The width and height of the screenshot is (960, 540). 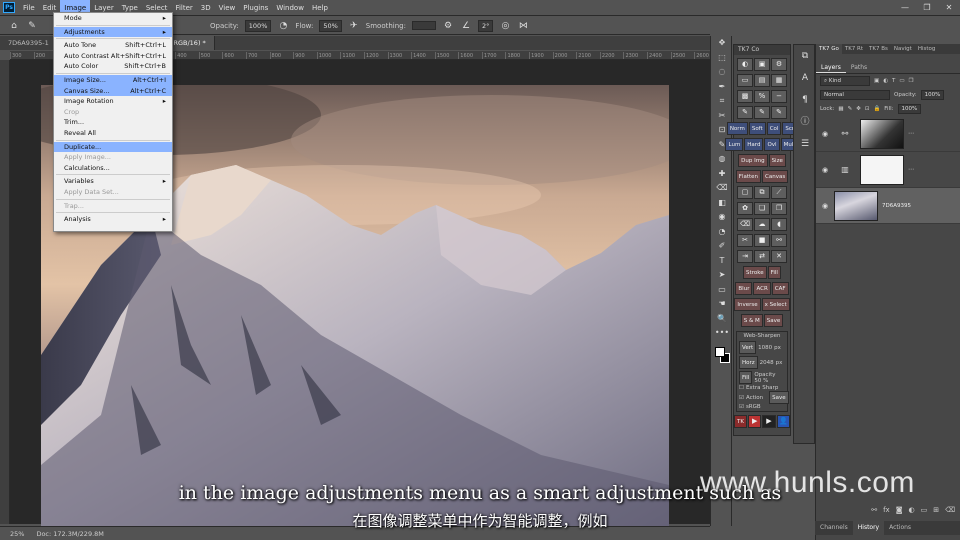 What do you see at coordinates (762, 224) in the screenshot?
I see `tk-cloud-icon: ☁` at bounding box center [762, 224].